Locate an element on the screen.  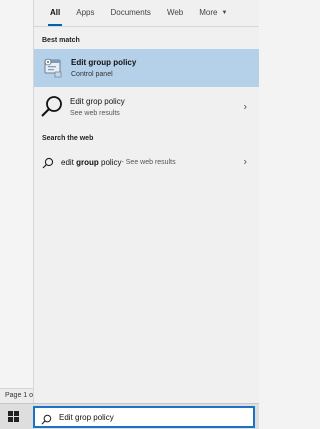
best-match-result: Edit group policy Control panel is located at coordinates (146, 68).